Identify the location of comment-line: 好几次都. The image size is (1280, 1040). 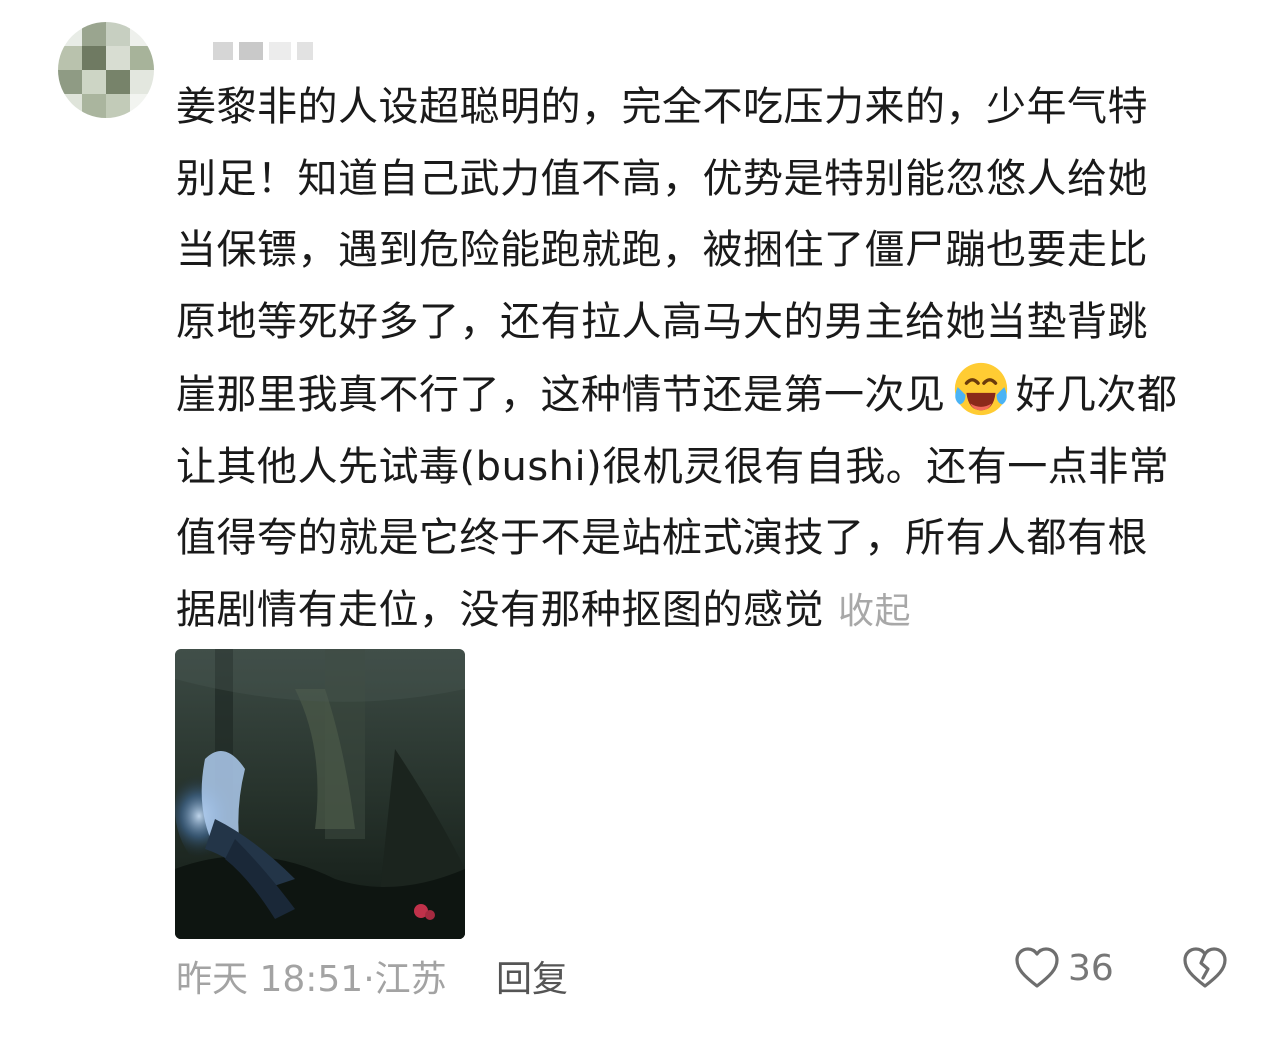
(1096, 395).